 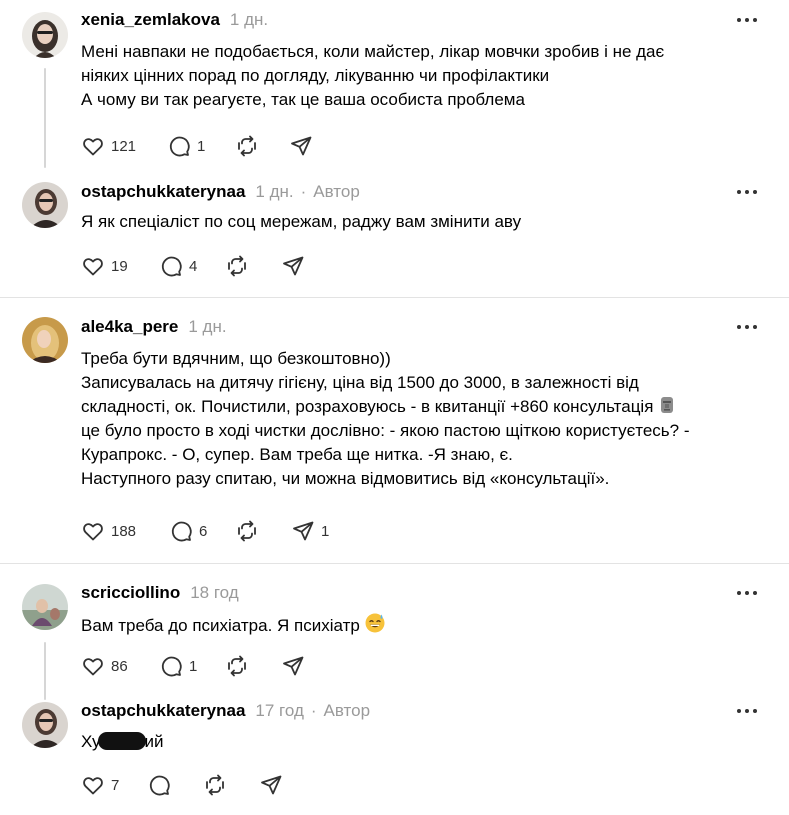 I want to click on username: scricciollino, so click(x=130, y=593).